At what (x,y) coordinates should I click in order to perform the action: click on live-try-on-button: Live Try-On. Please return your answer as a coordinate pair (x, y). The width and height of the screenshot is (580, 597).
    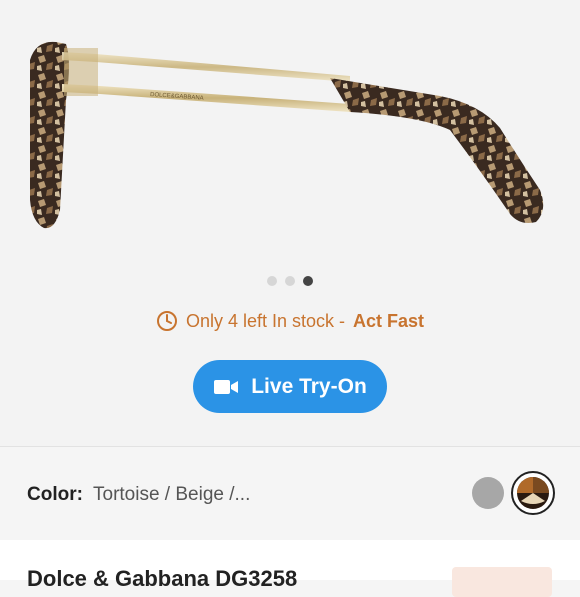
    Looking at the image, I should click on (290, 386).